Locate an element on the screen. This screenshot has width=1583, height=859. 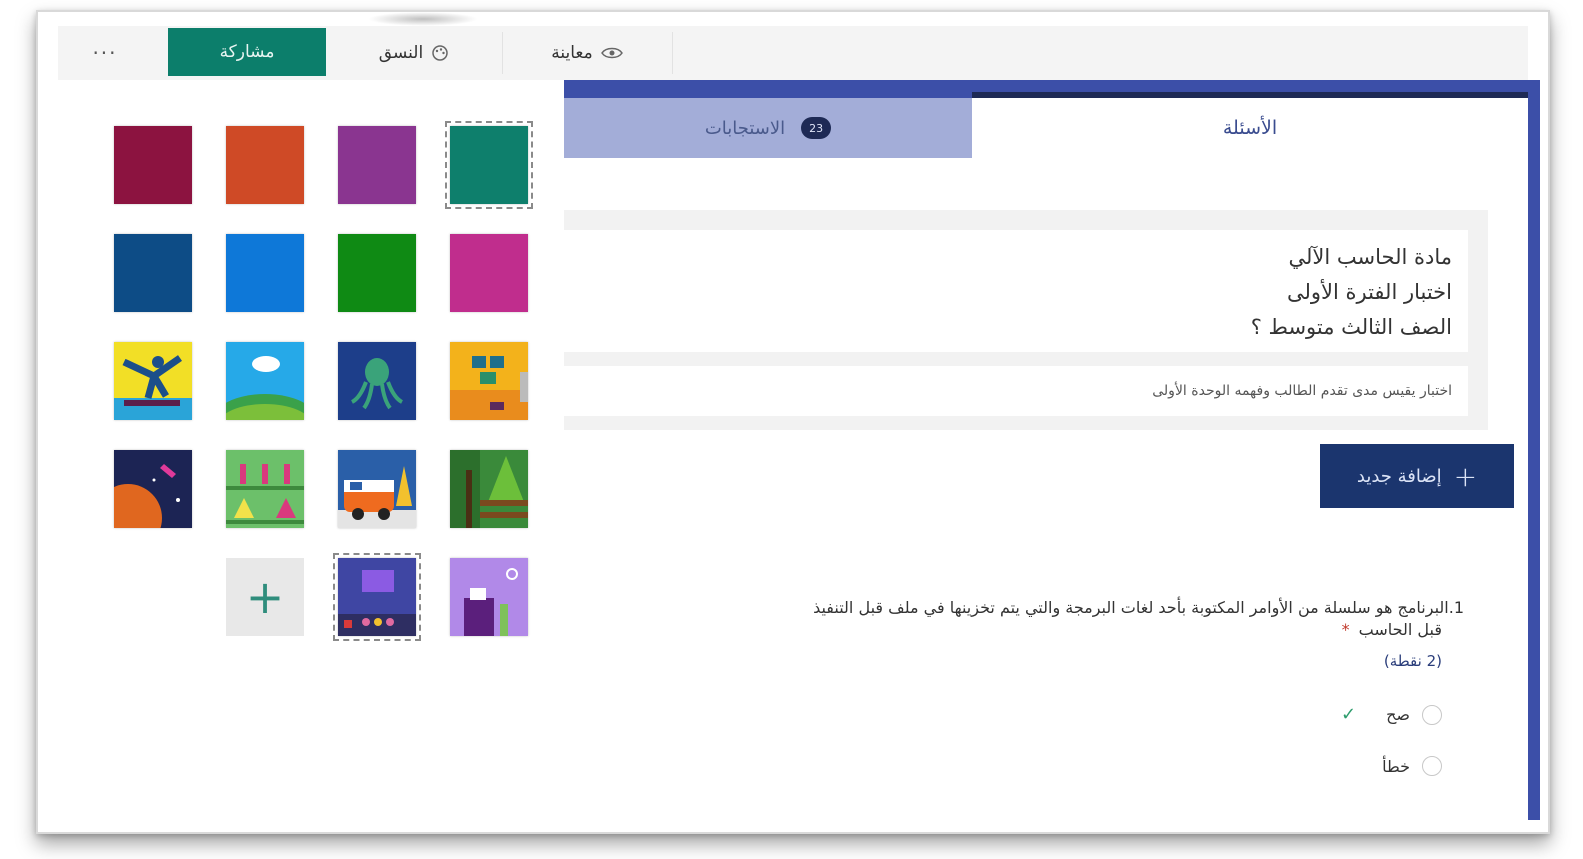
questions-tab-label: الأسئلة is located at coordinates (1250, 128).